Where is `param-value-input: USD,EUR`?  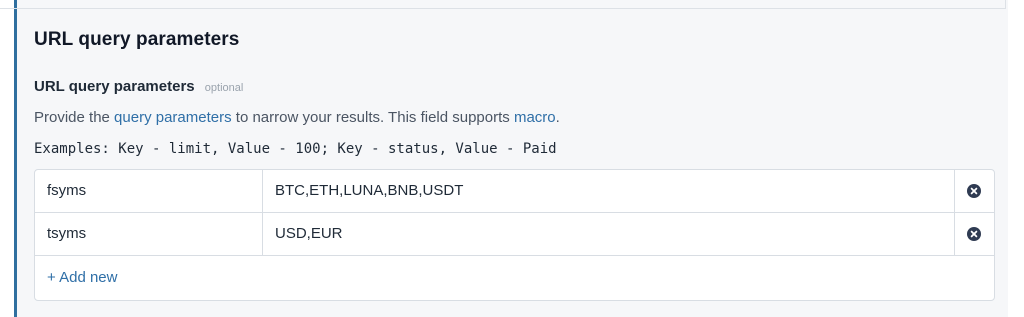 param-value-input: USD,EUR is located at coordinates (609, 234).